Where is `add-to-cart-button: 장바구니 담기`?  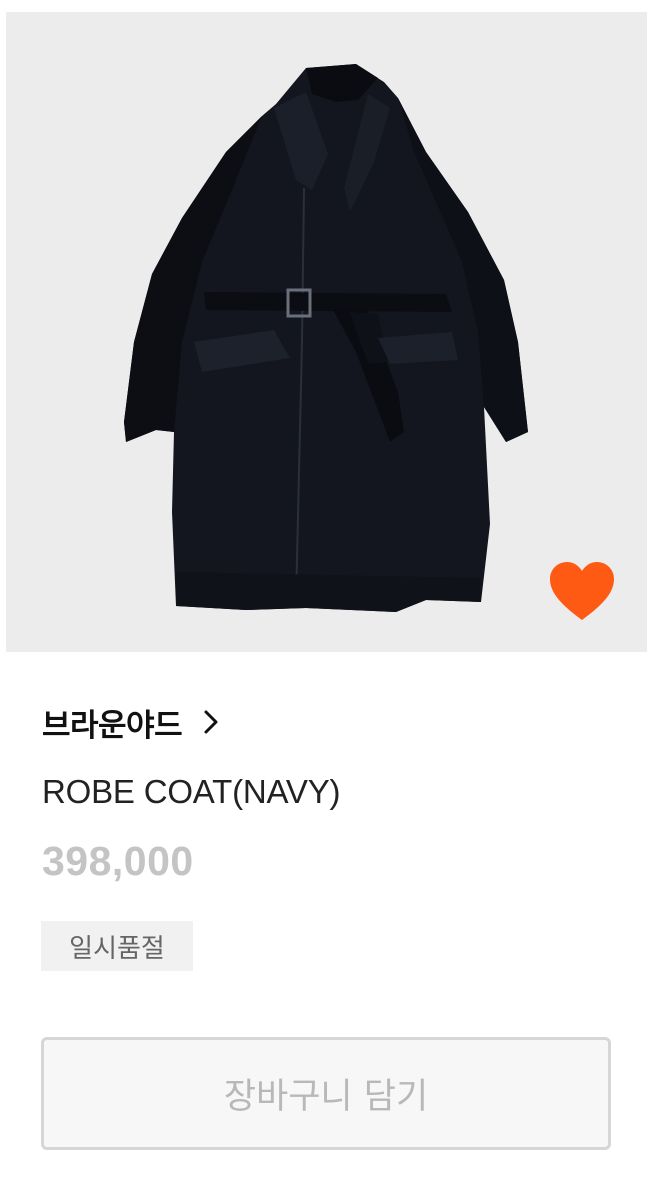
add-to-cart-button: 장바구니 담기 is located at coordinates (326, 1093).